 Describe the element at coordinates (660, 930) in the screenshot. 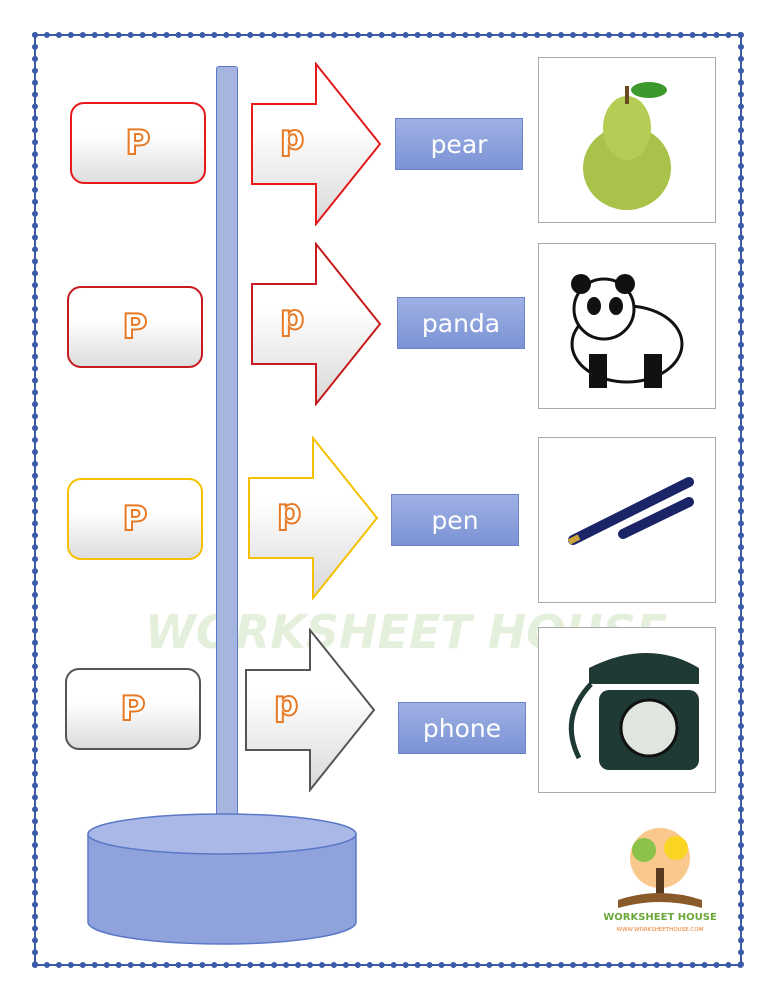

I see `logo-url: WWW.WORKSHEETHOUSE.COM` at that location.